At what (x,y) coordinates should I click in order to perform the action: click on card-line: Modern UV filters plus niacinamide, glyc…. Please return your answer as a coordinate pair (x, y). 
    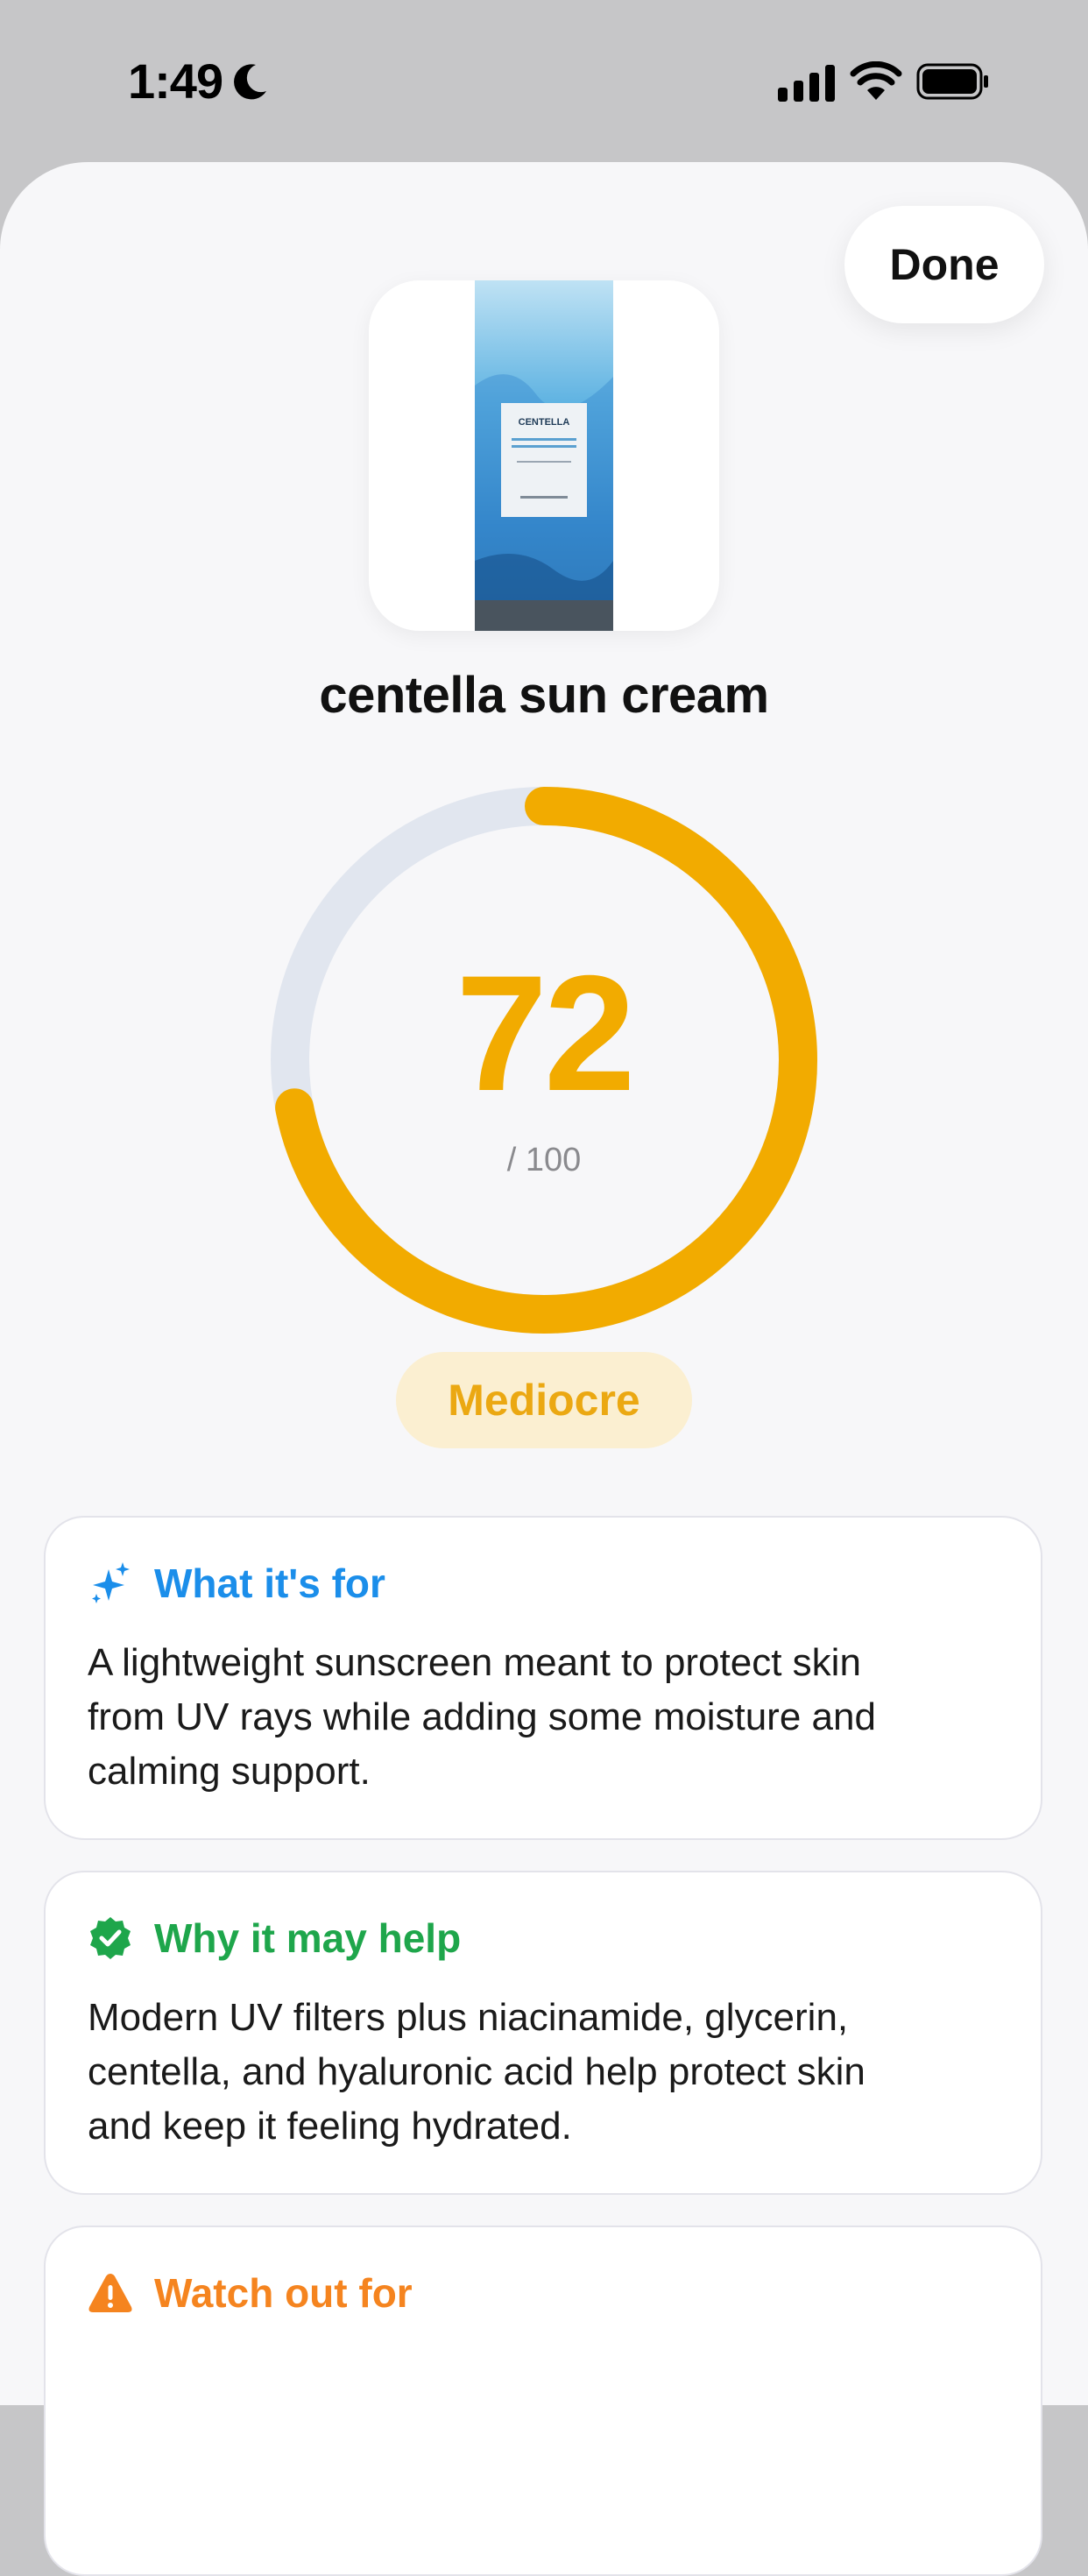
    Looking at the image, I should click on (468, 2017).